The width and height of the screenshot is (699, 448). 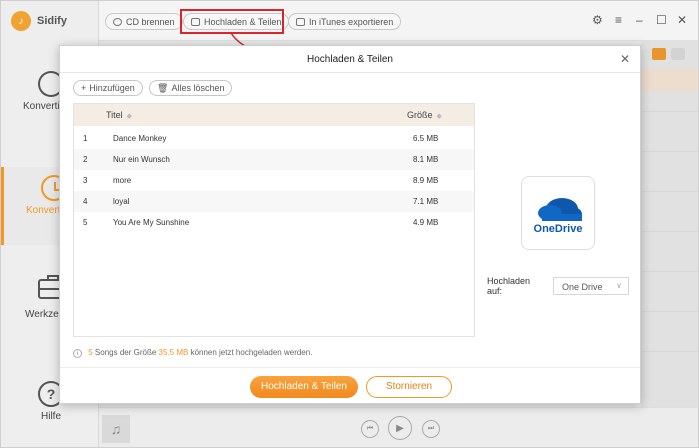 What do you see at coordinates (85, 159) in the screenshot?
I see `row-number: 2` at bounding box center [85, 159].